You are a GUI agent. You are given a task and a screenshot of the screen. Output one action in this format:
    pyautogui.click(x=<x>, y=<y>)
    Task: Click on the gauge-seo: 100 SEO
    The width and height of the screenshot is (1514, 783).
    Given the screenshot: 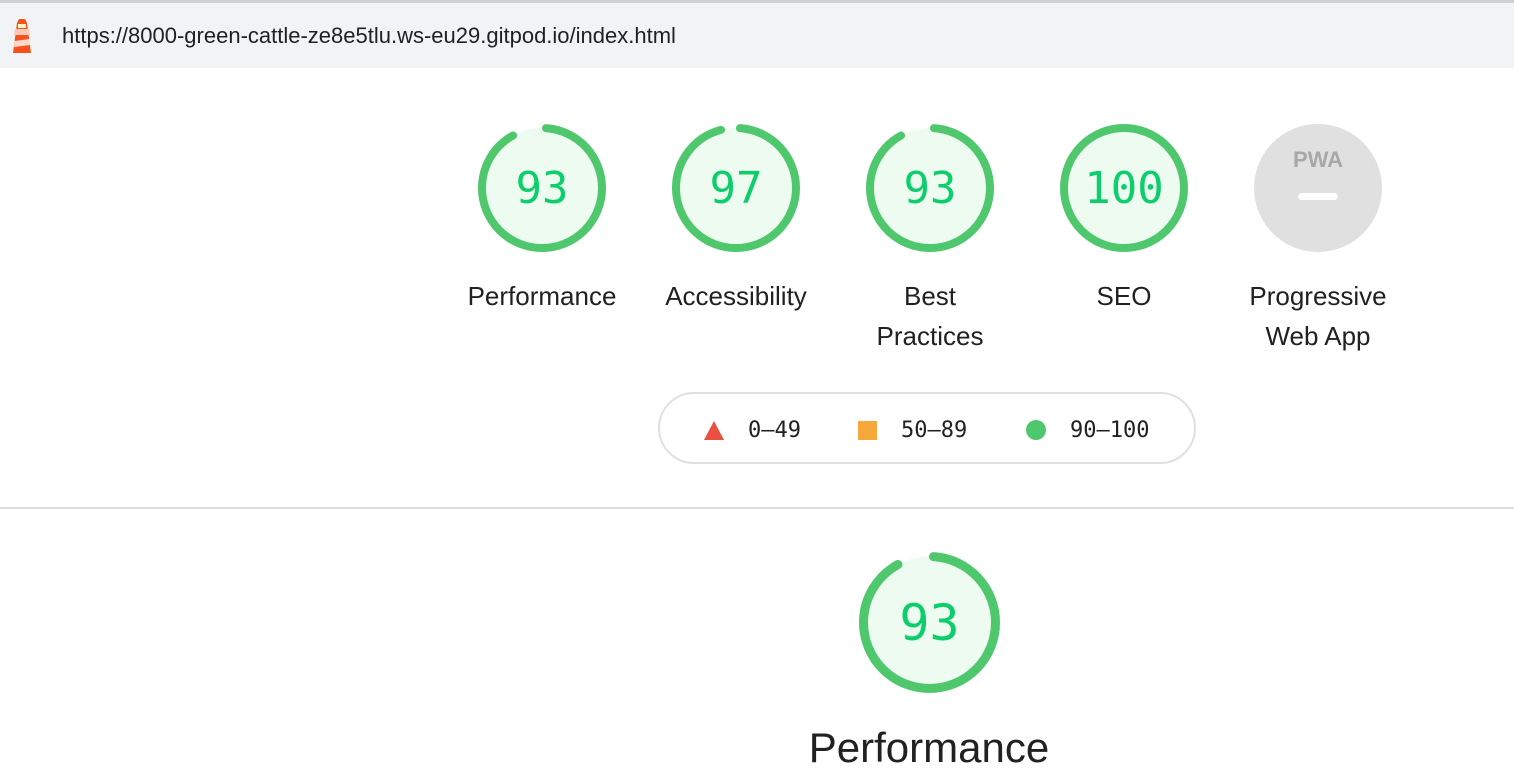 What is the action you would take?
    pyautogui.click(x=1124, y=219)
    